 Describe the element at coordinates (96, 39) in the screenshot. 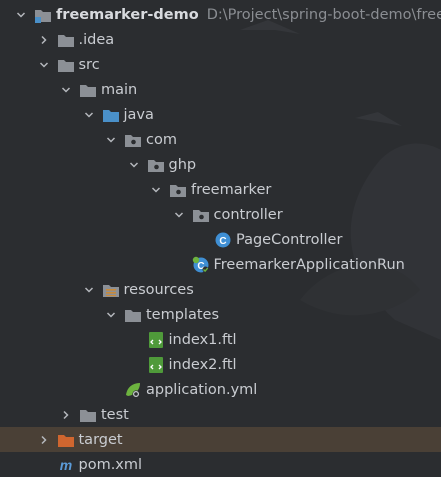

I see `tree-label: .idea` at that location.